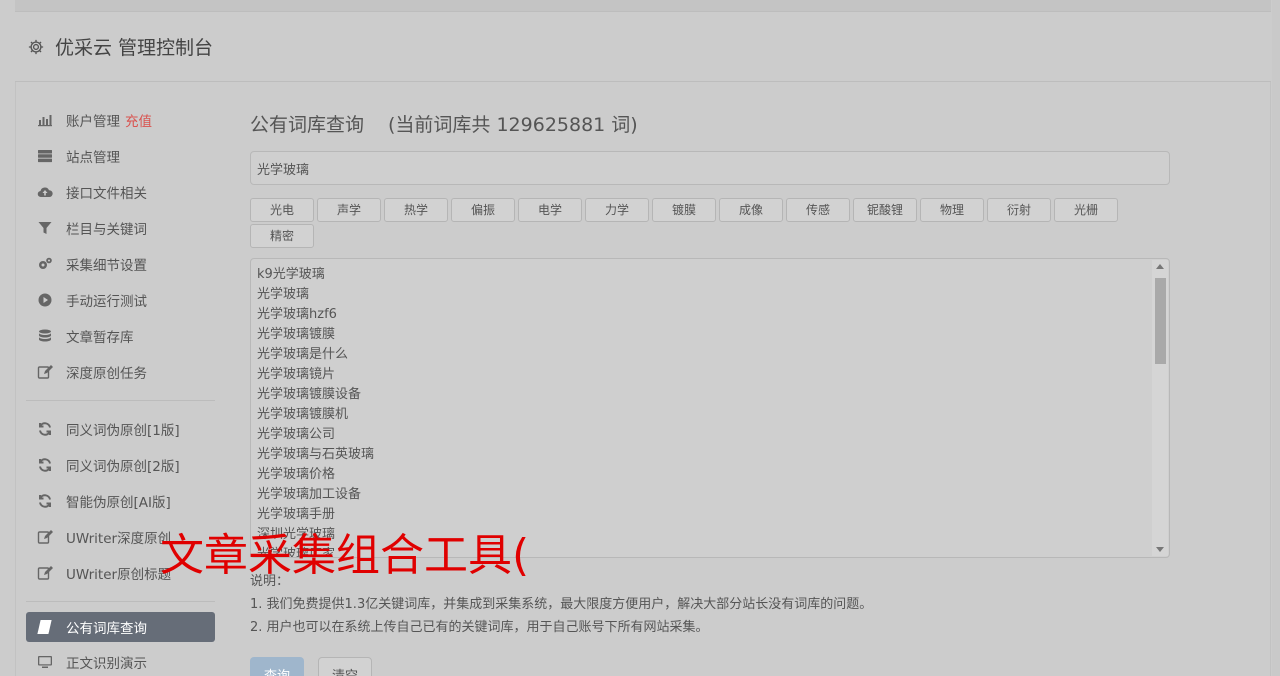  I want to click on sidebar-item-text-recognition: 正文识别演示, so click(120, 660).